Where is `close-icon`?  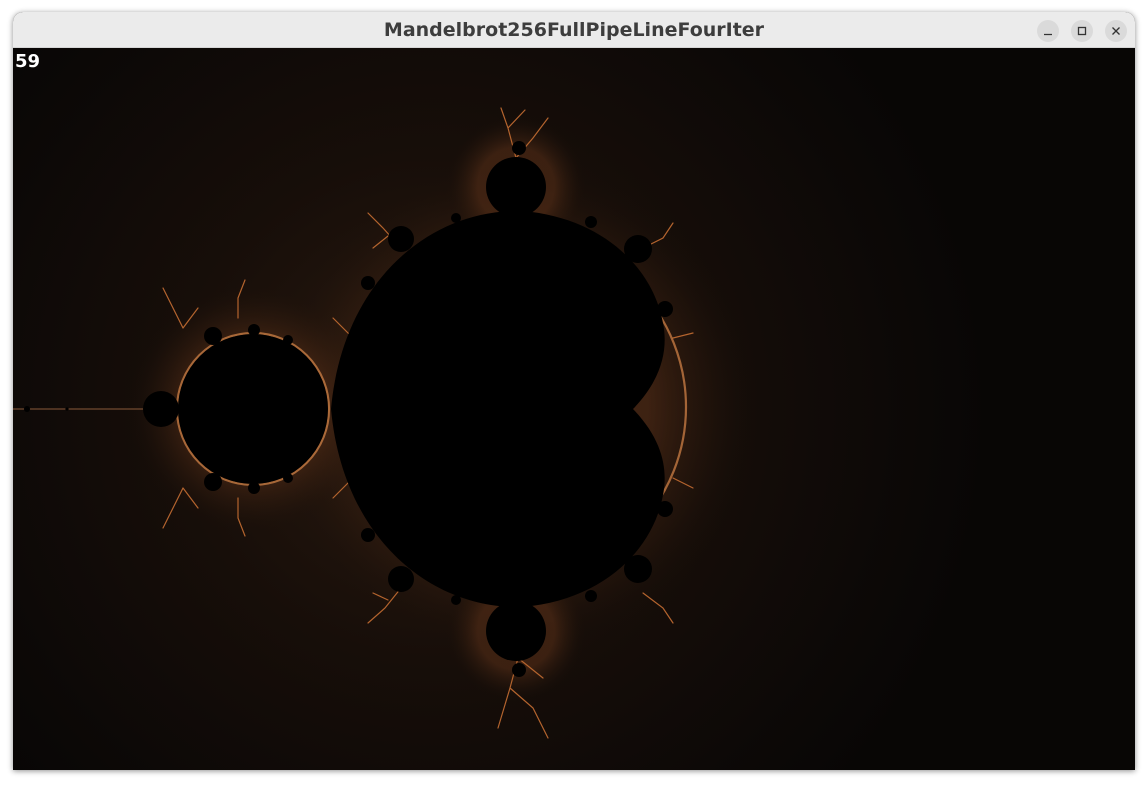 close-icon is located at coordinates (1116, 31).